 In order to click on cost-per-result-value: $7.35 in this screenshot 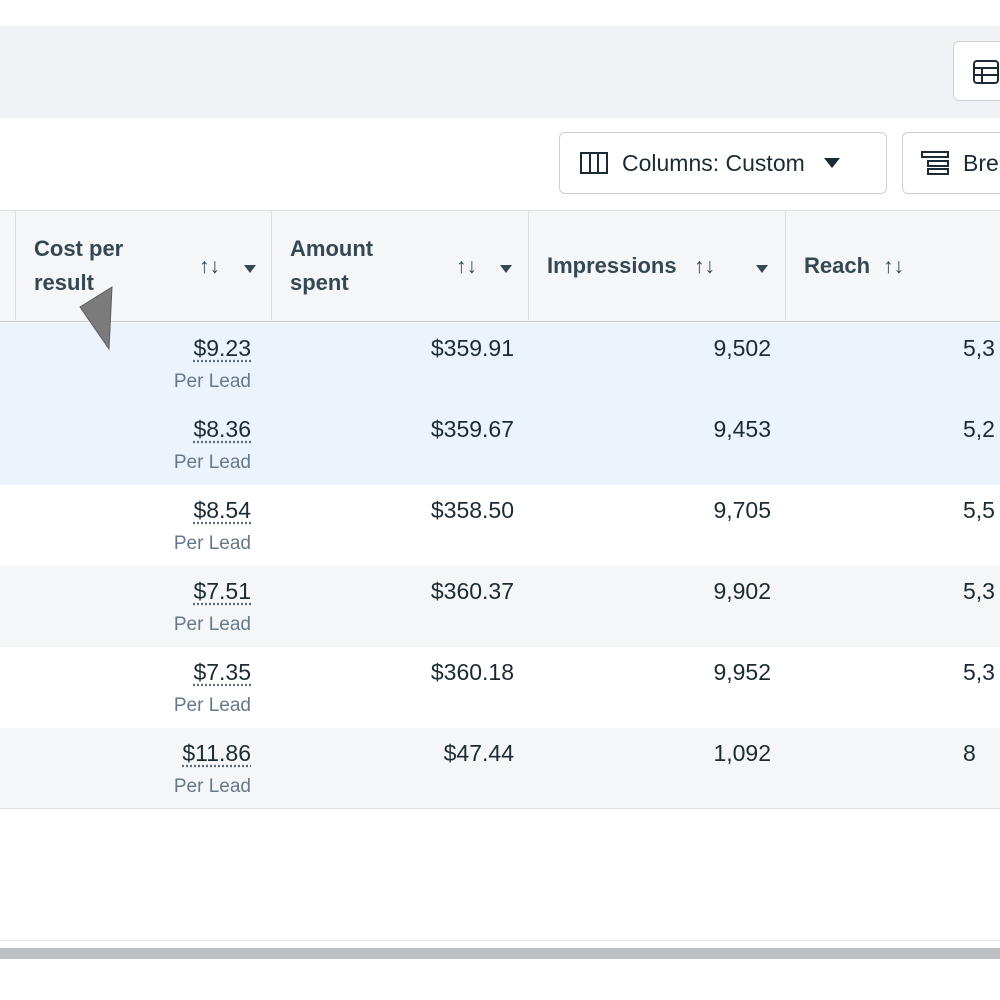, I will do `click(222, 672)`.